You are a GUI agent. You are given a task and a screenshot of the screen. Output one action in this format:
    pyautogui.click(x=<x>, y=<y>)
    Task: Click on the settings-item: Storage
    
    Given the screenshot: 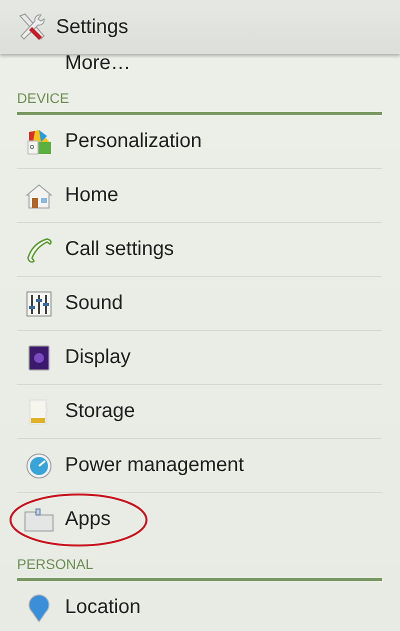 What is the action you would take?
    pyautogui.click(x=100, y=411)
    